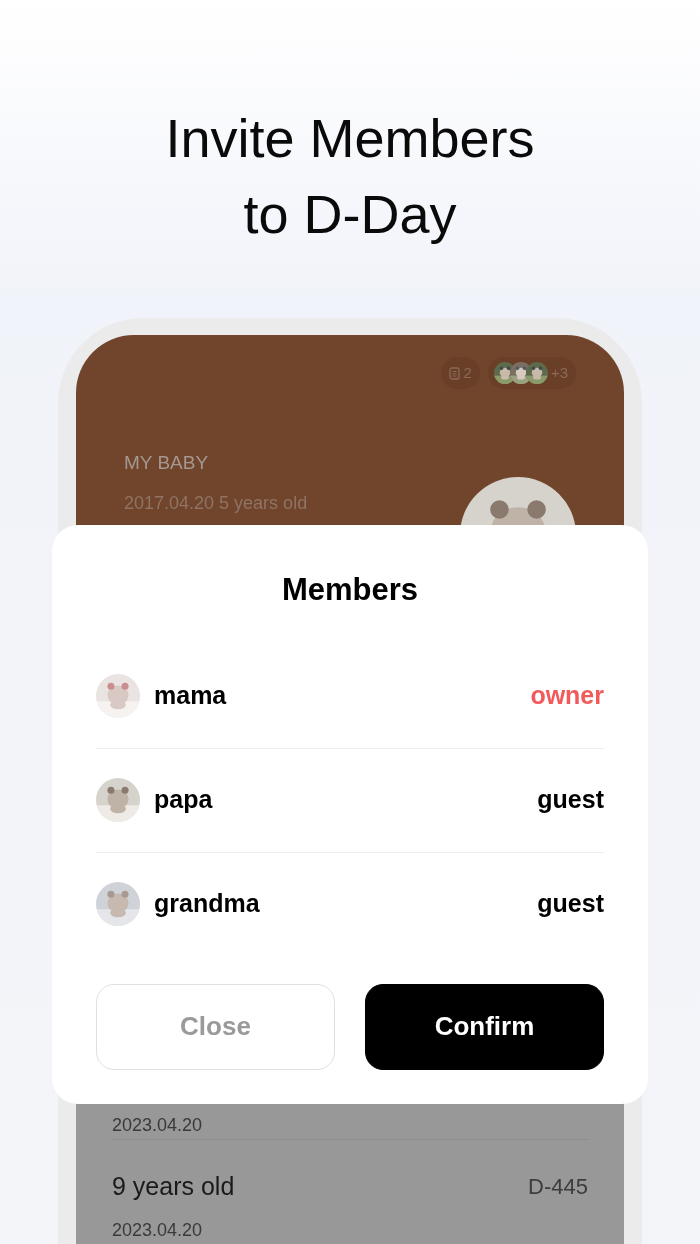  Describe the element at coordinates (207, 904) in the screenshot. I see `member-name: grandma` at that location.